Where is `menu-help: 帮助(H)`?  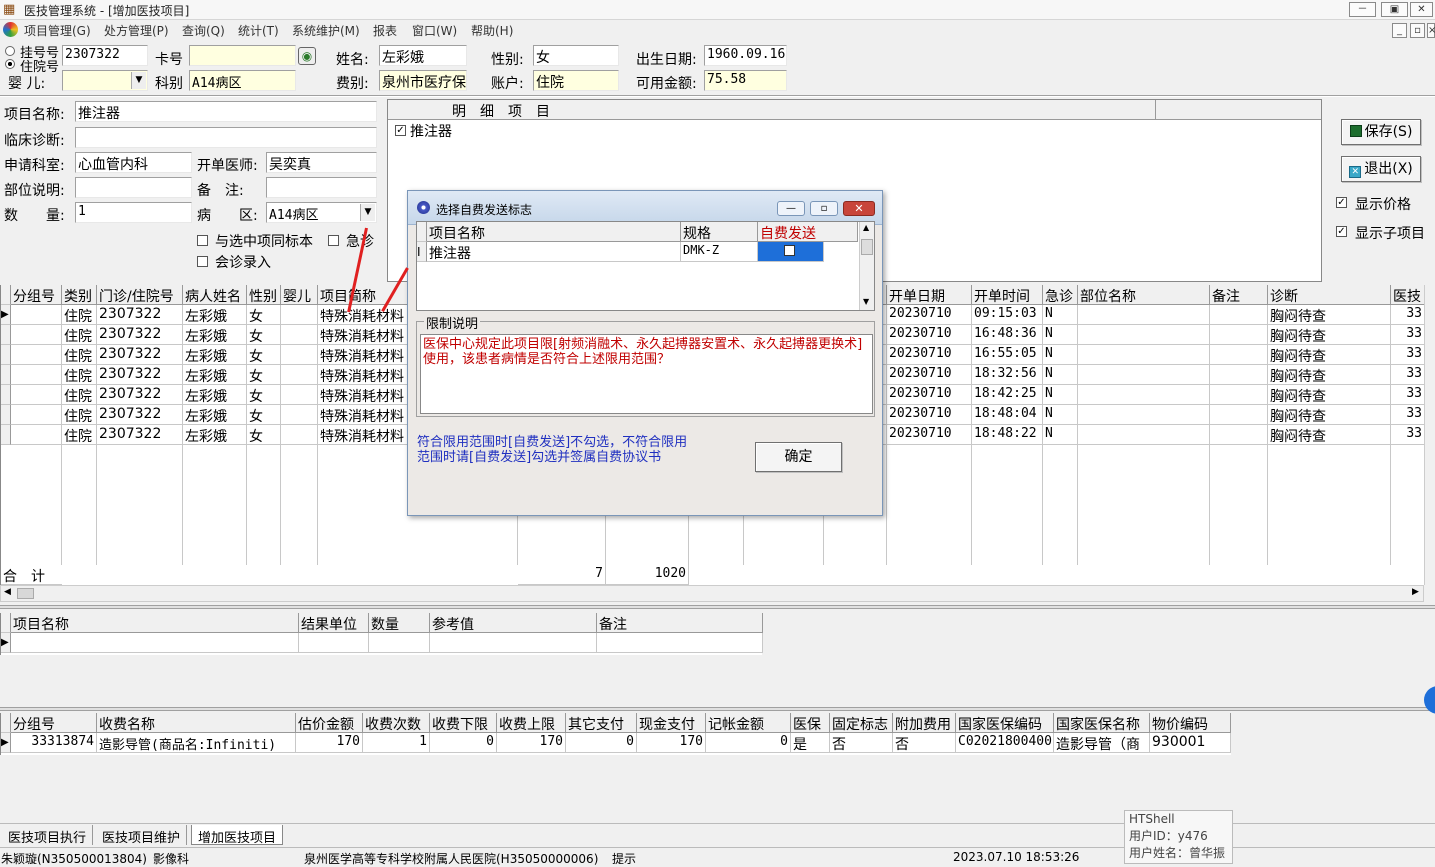 menu-help: 帮助(H) is located at coordinates (492, 30).